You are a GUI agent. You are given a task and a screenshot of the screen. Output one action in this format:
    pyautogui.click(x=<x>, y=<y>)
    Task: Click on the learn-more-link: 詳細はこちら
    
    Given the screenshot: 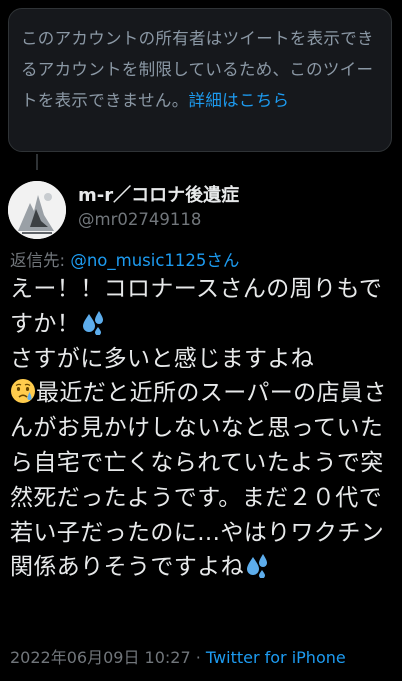 What is the action you would take?
    pyautogui.click(x=239, y=100)
    